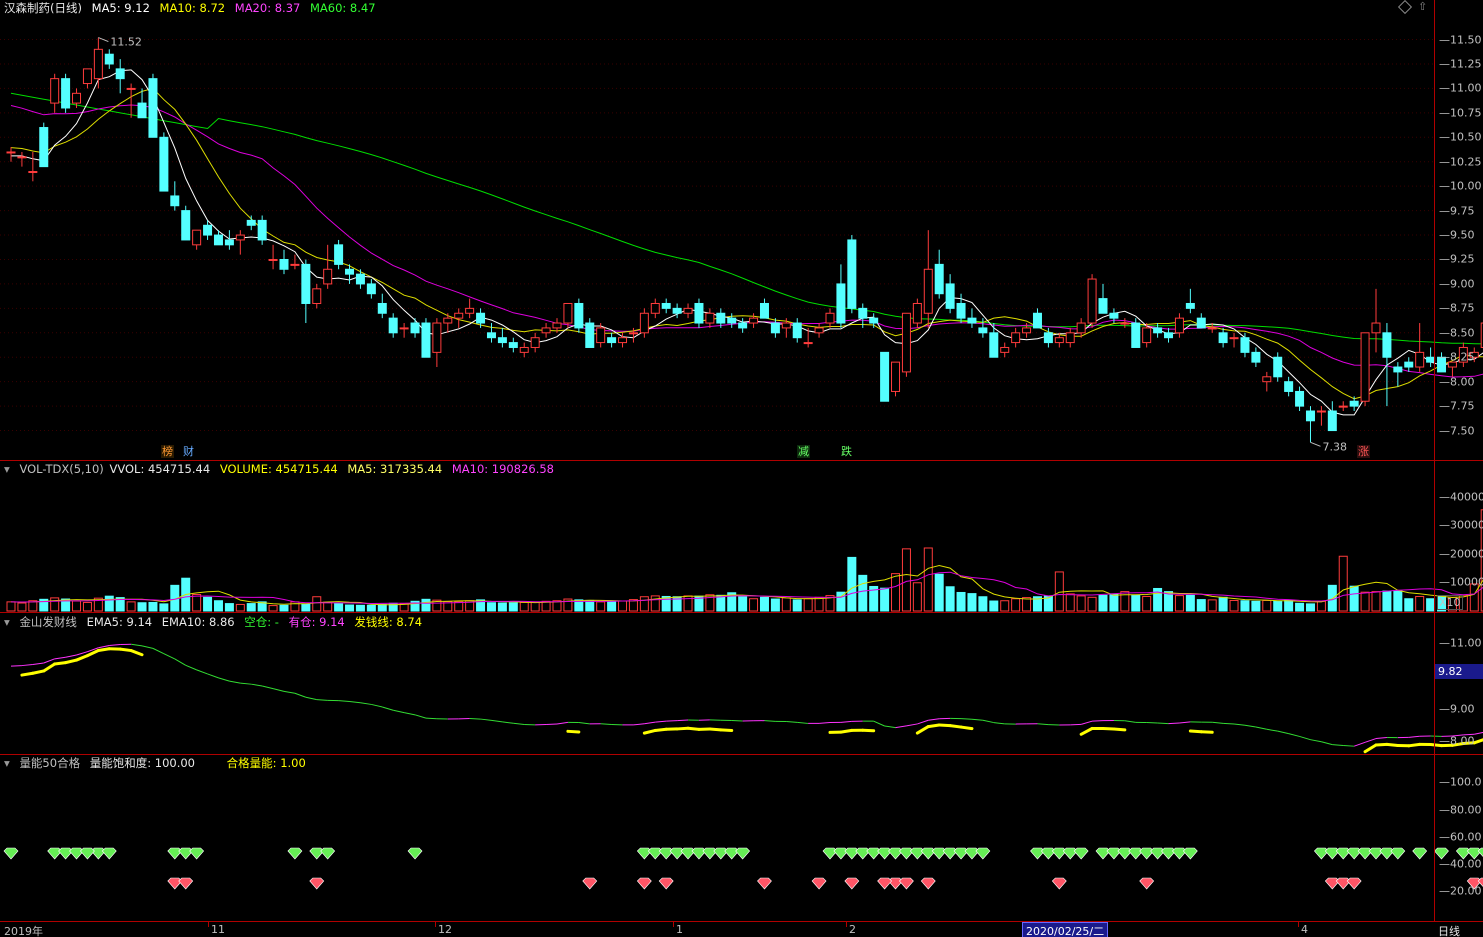 Image resolution: width=1483 pixels, height=937 pixels. Describe the element at coordinates (1460, 162) in the screenshot. I see `price-axis-tick-label: —10.25` at that location.